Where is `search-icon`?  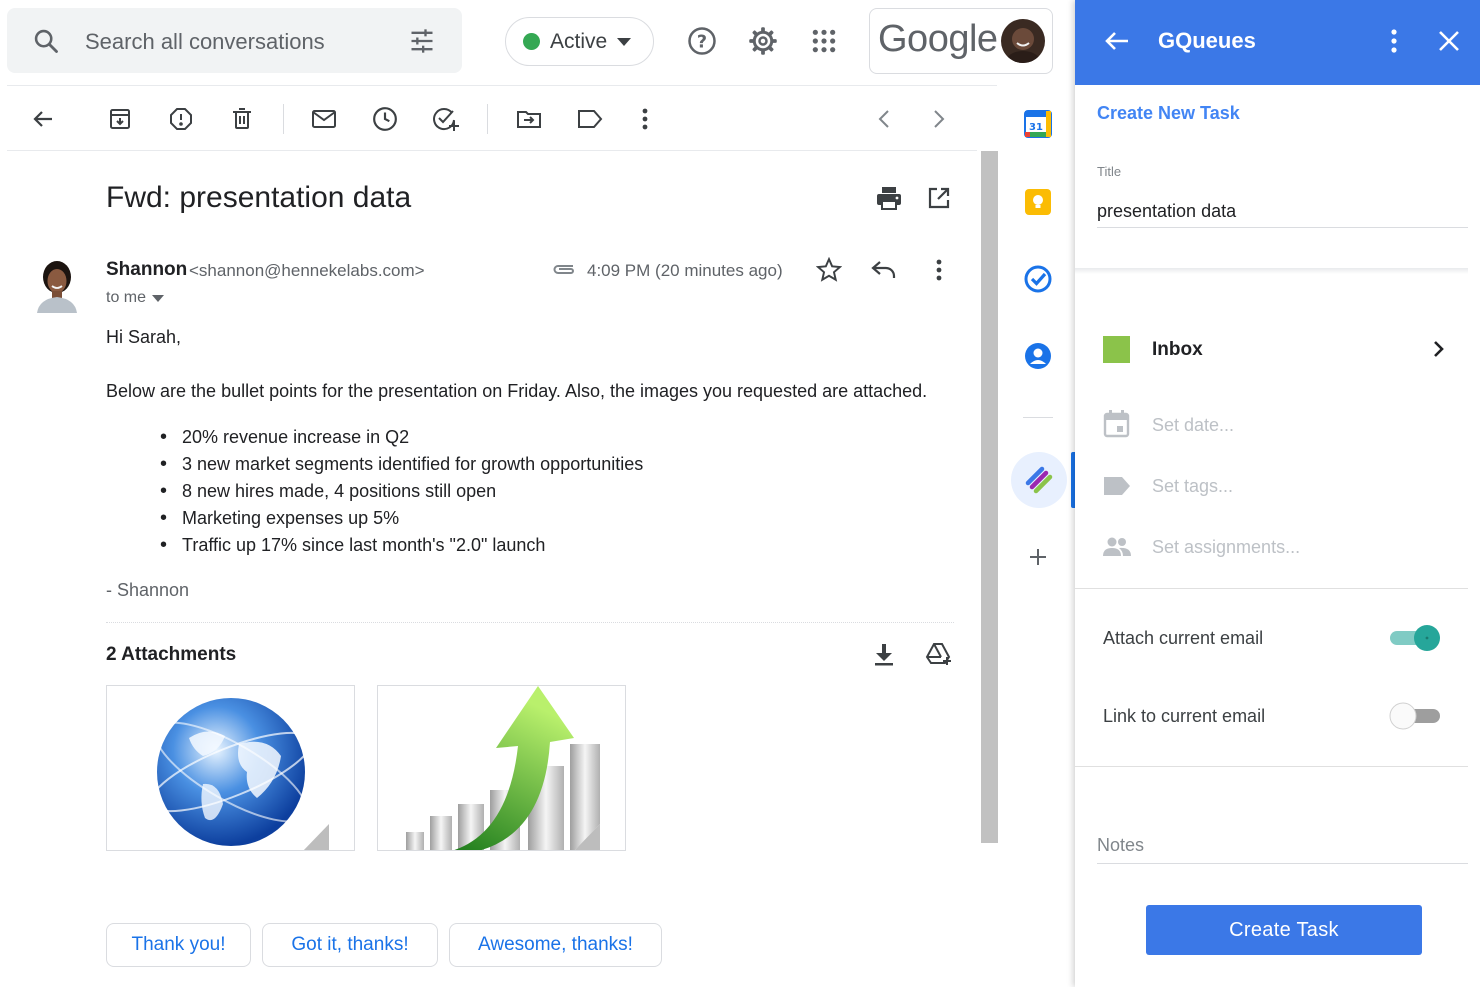
search-icon is located at coordinates (46, 41).